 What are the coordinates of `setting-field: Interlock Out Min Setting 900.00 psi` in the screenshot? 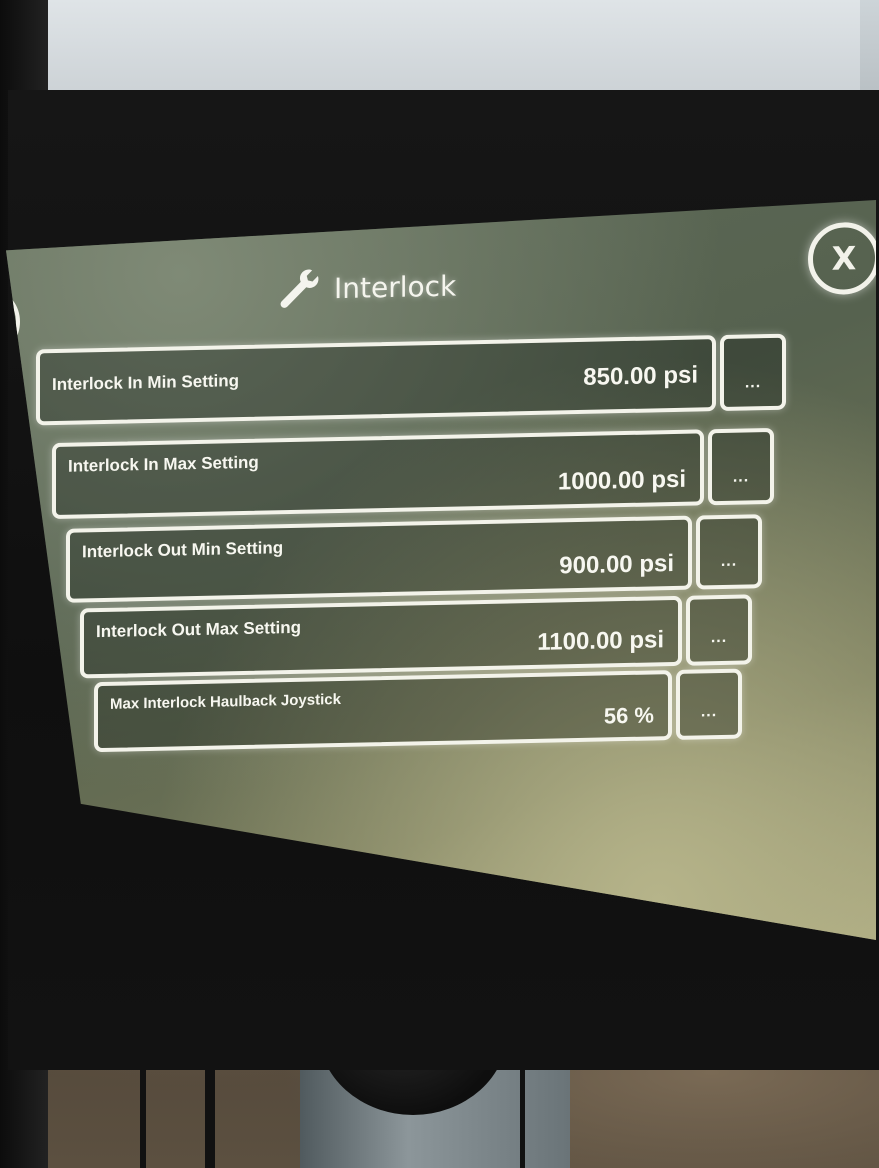 It's located at (379, 559).